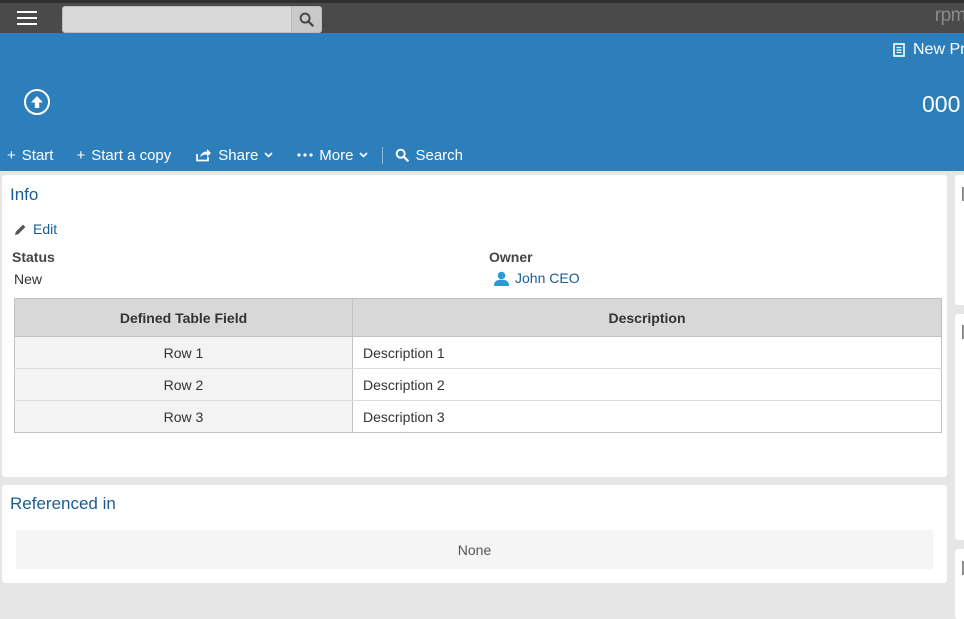 The height and width of the screenshot is (619, 964). Describe the element at coordinates (20, 229) in the screenshot. I see `pencil-icon` at that location.